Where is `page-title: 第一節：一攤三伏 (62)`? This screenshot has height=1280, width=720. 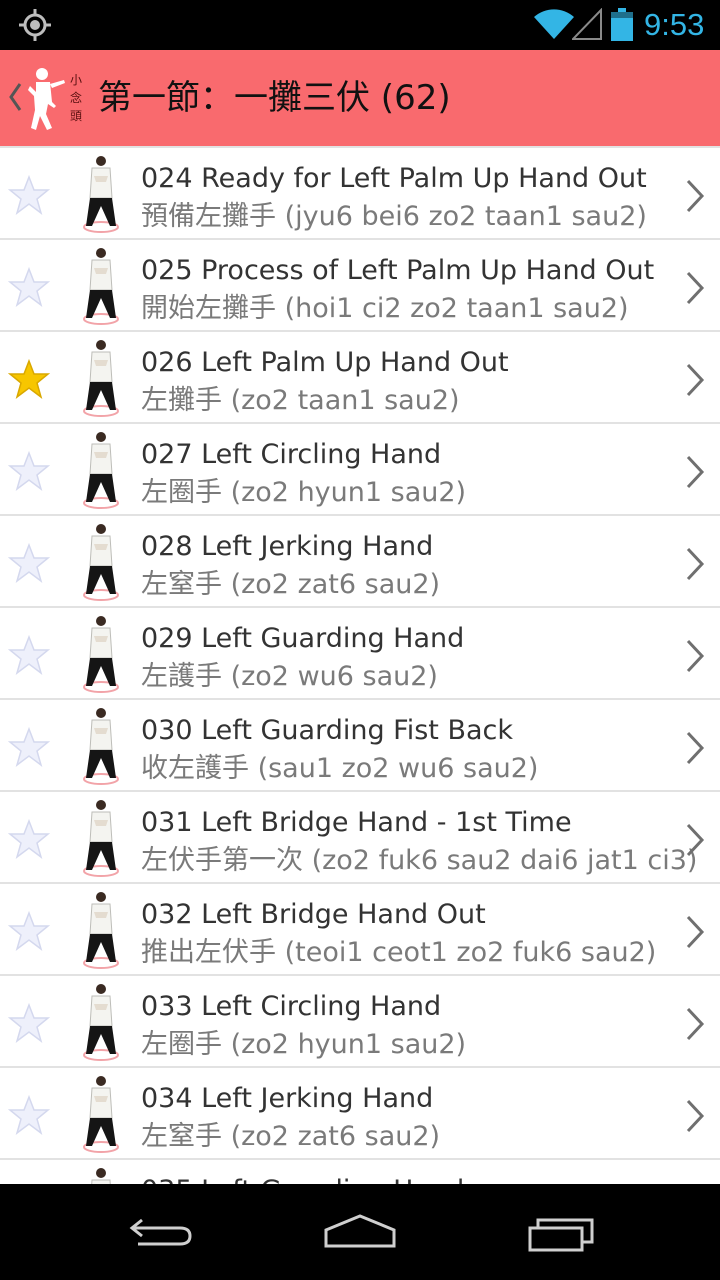
page-title: 第一節：一攤三伏 (62) is located at coordinates (274, 98).